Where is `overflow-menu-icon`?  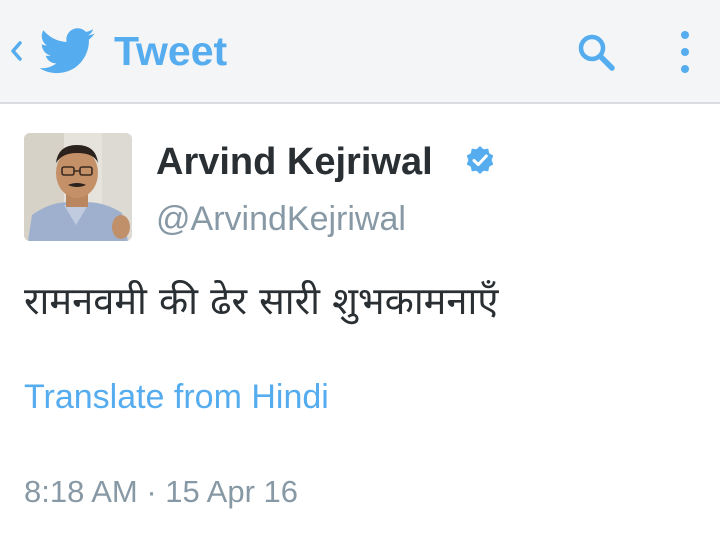
overflow-menu-icon is located at coordinates (685, 52).